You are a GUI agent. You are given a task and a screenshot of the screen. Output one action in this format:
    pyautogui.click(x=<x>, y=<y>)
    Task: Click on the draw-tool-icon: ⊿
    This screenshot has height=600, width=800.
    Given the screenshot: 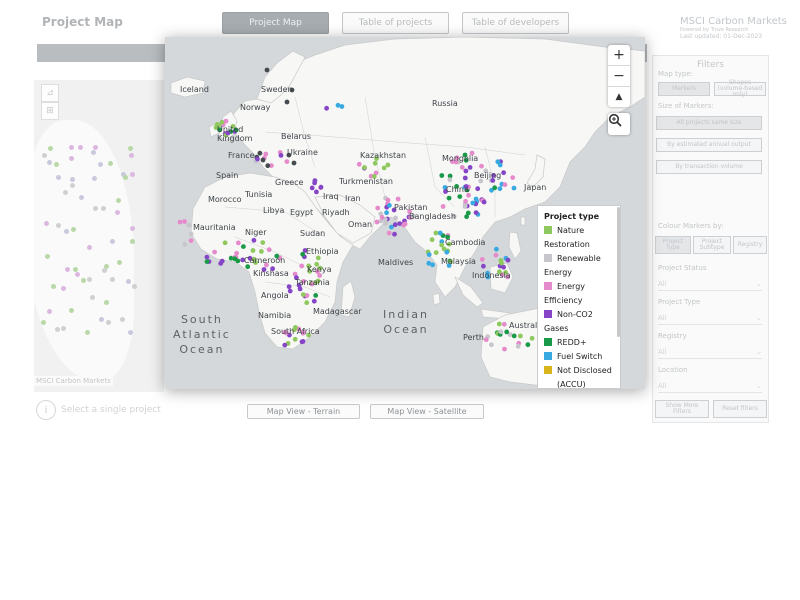 What is the action you would take?
    pyautogui.click(x=50, y=93)
    